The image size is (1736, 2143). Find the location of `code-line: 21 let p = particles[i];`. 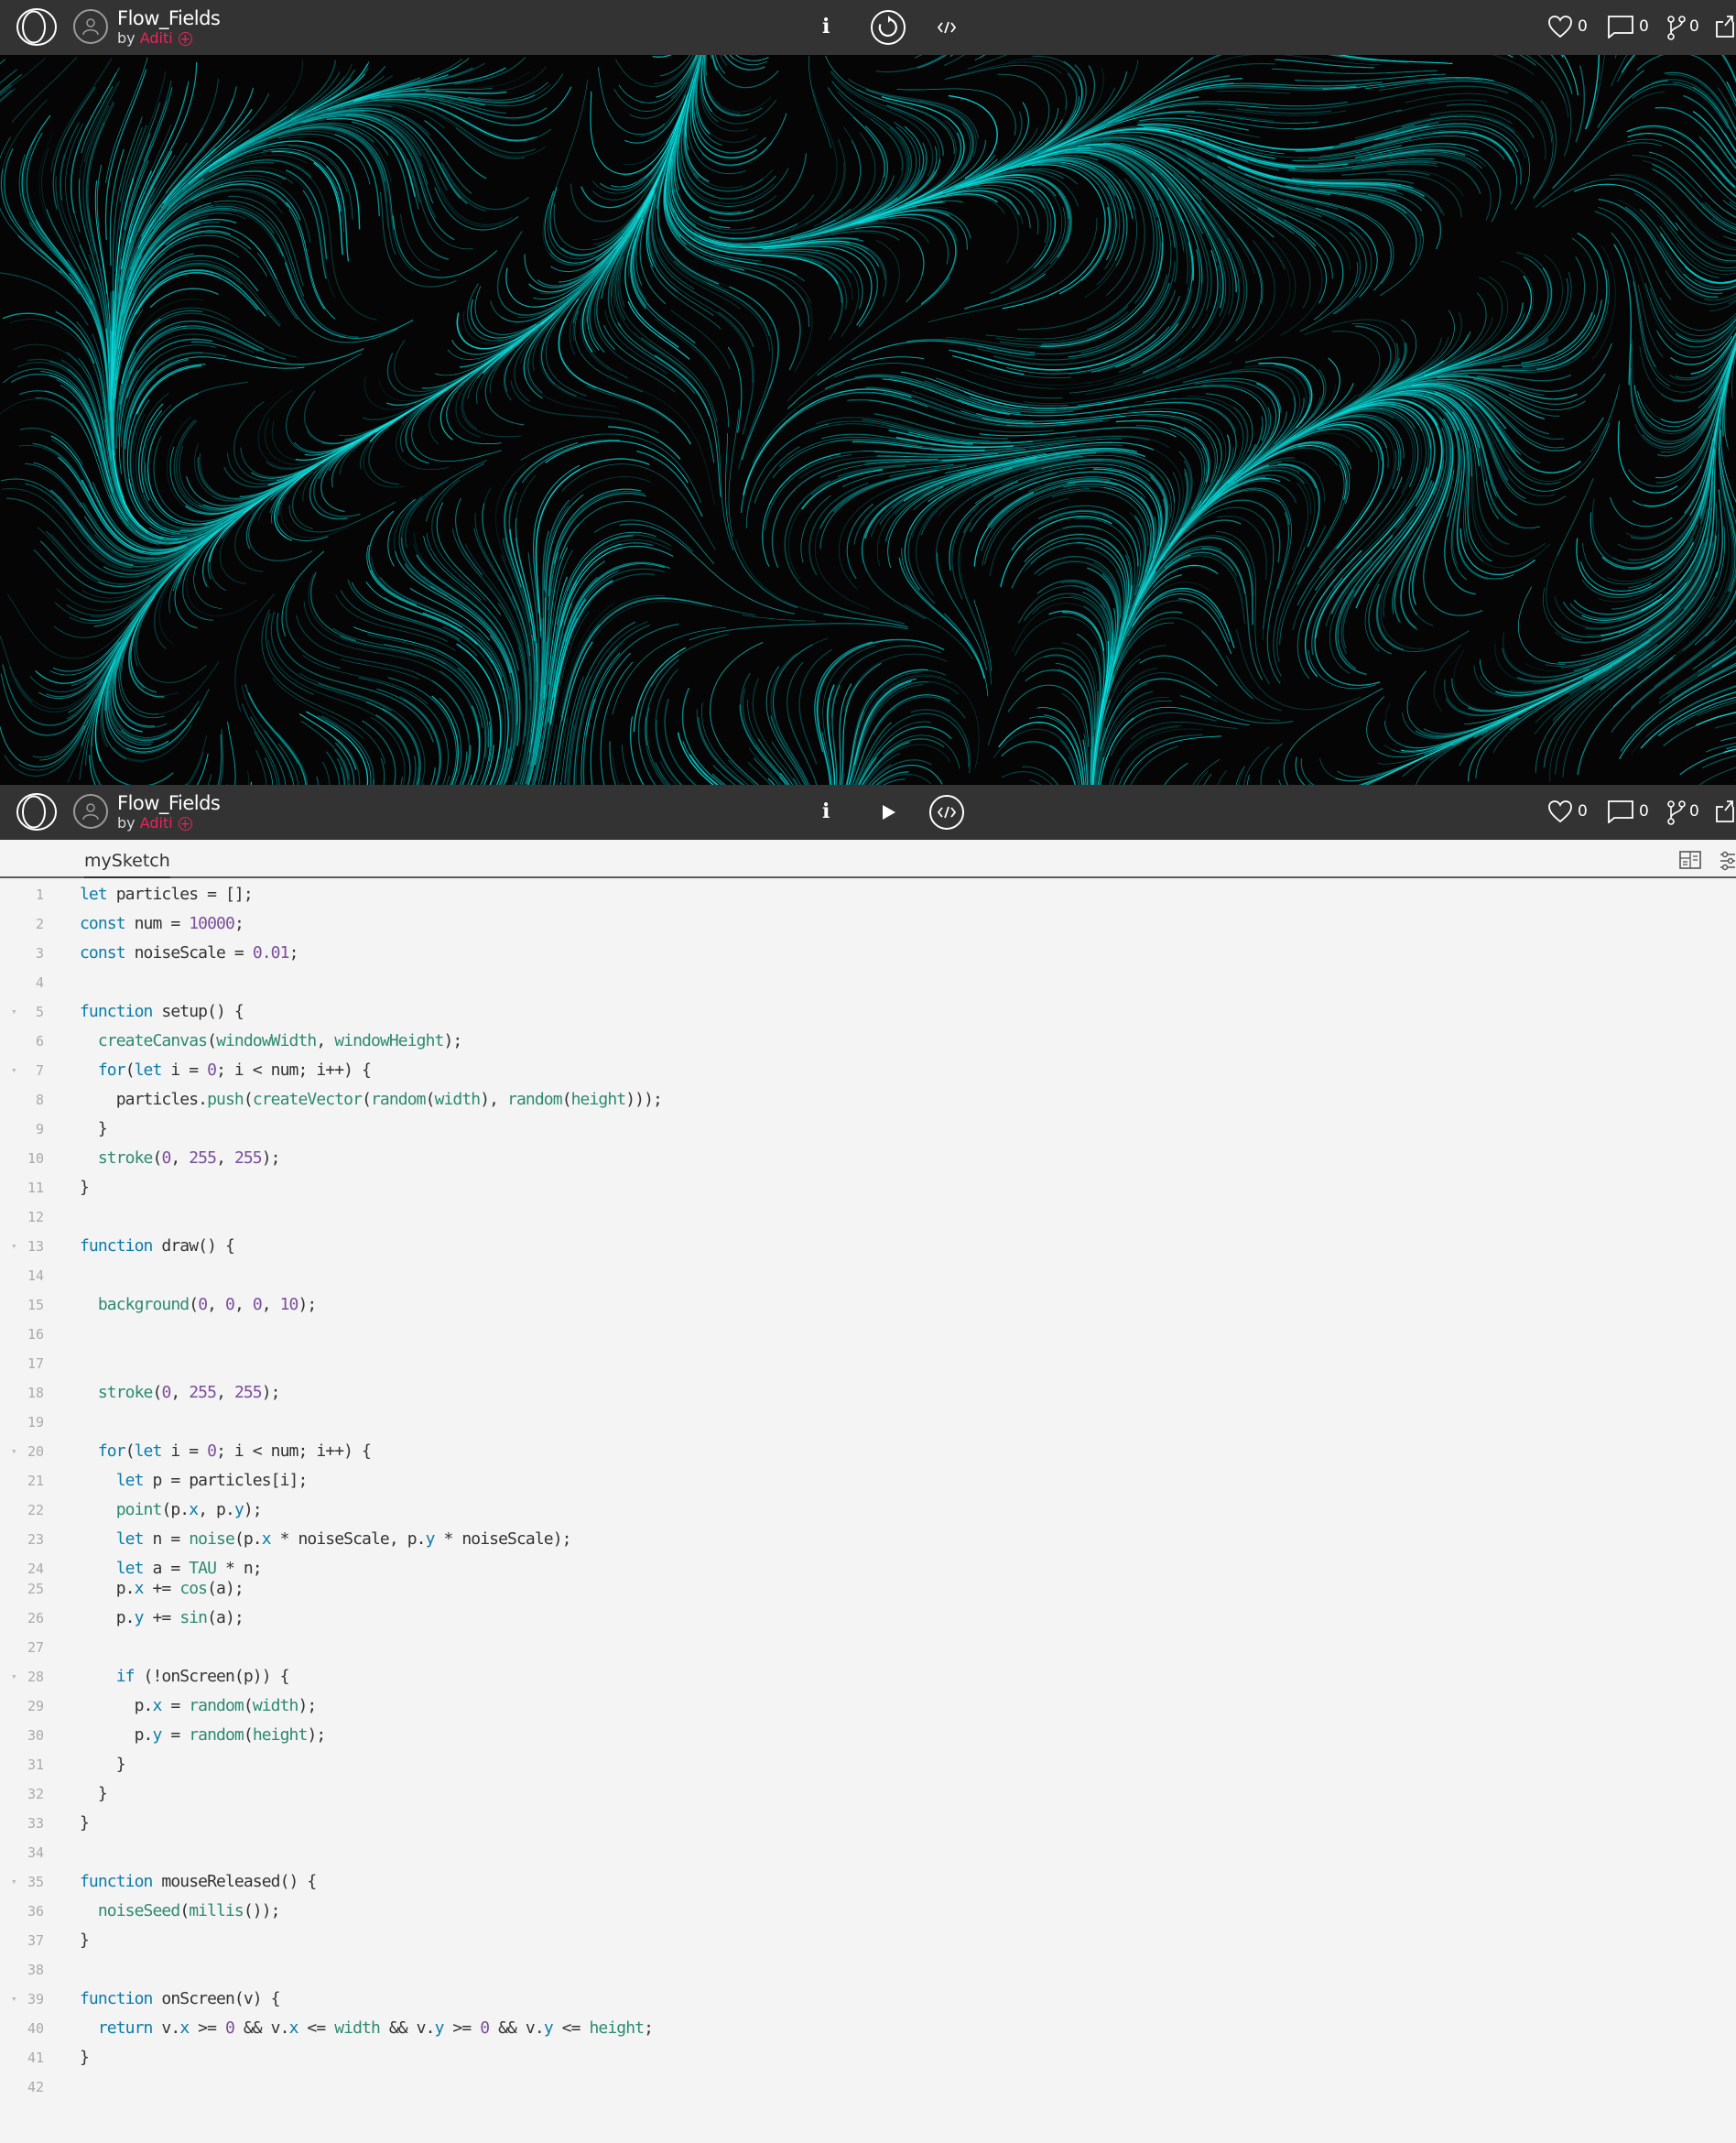

code-line: 21 let p = particles[i]; is located at coordinates (868, 1481).